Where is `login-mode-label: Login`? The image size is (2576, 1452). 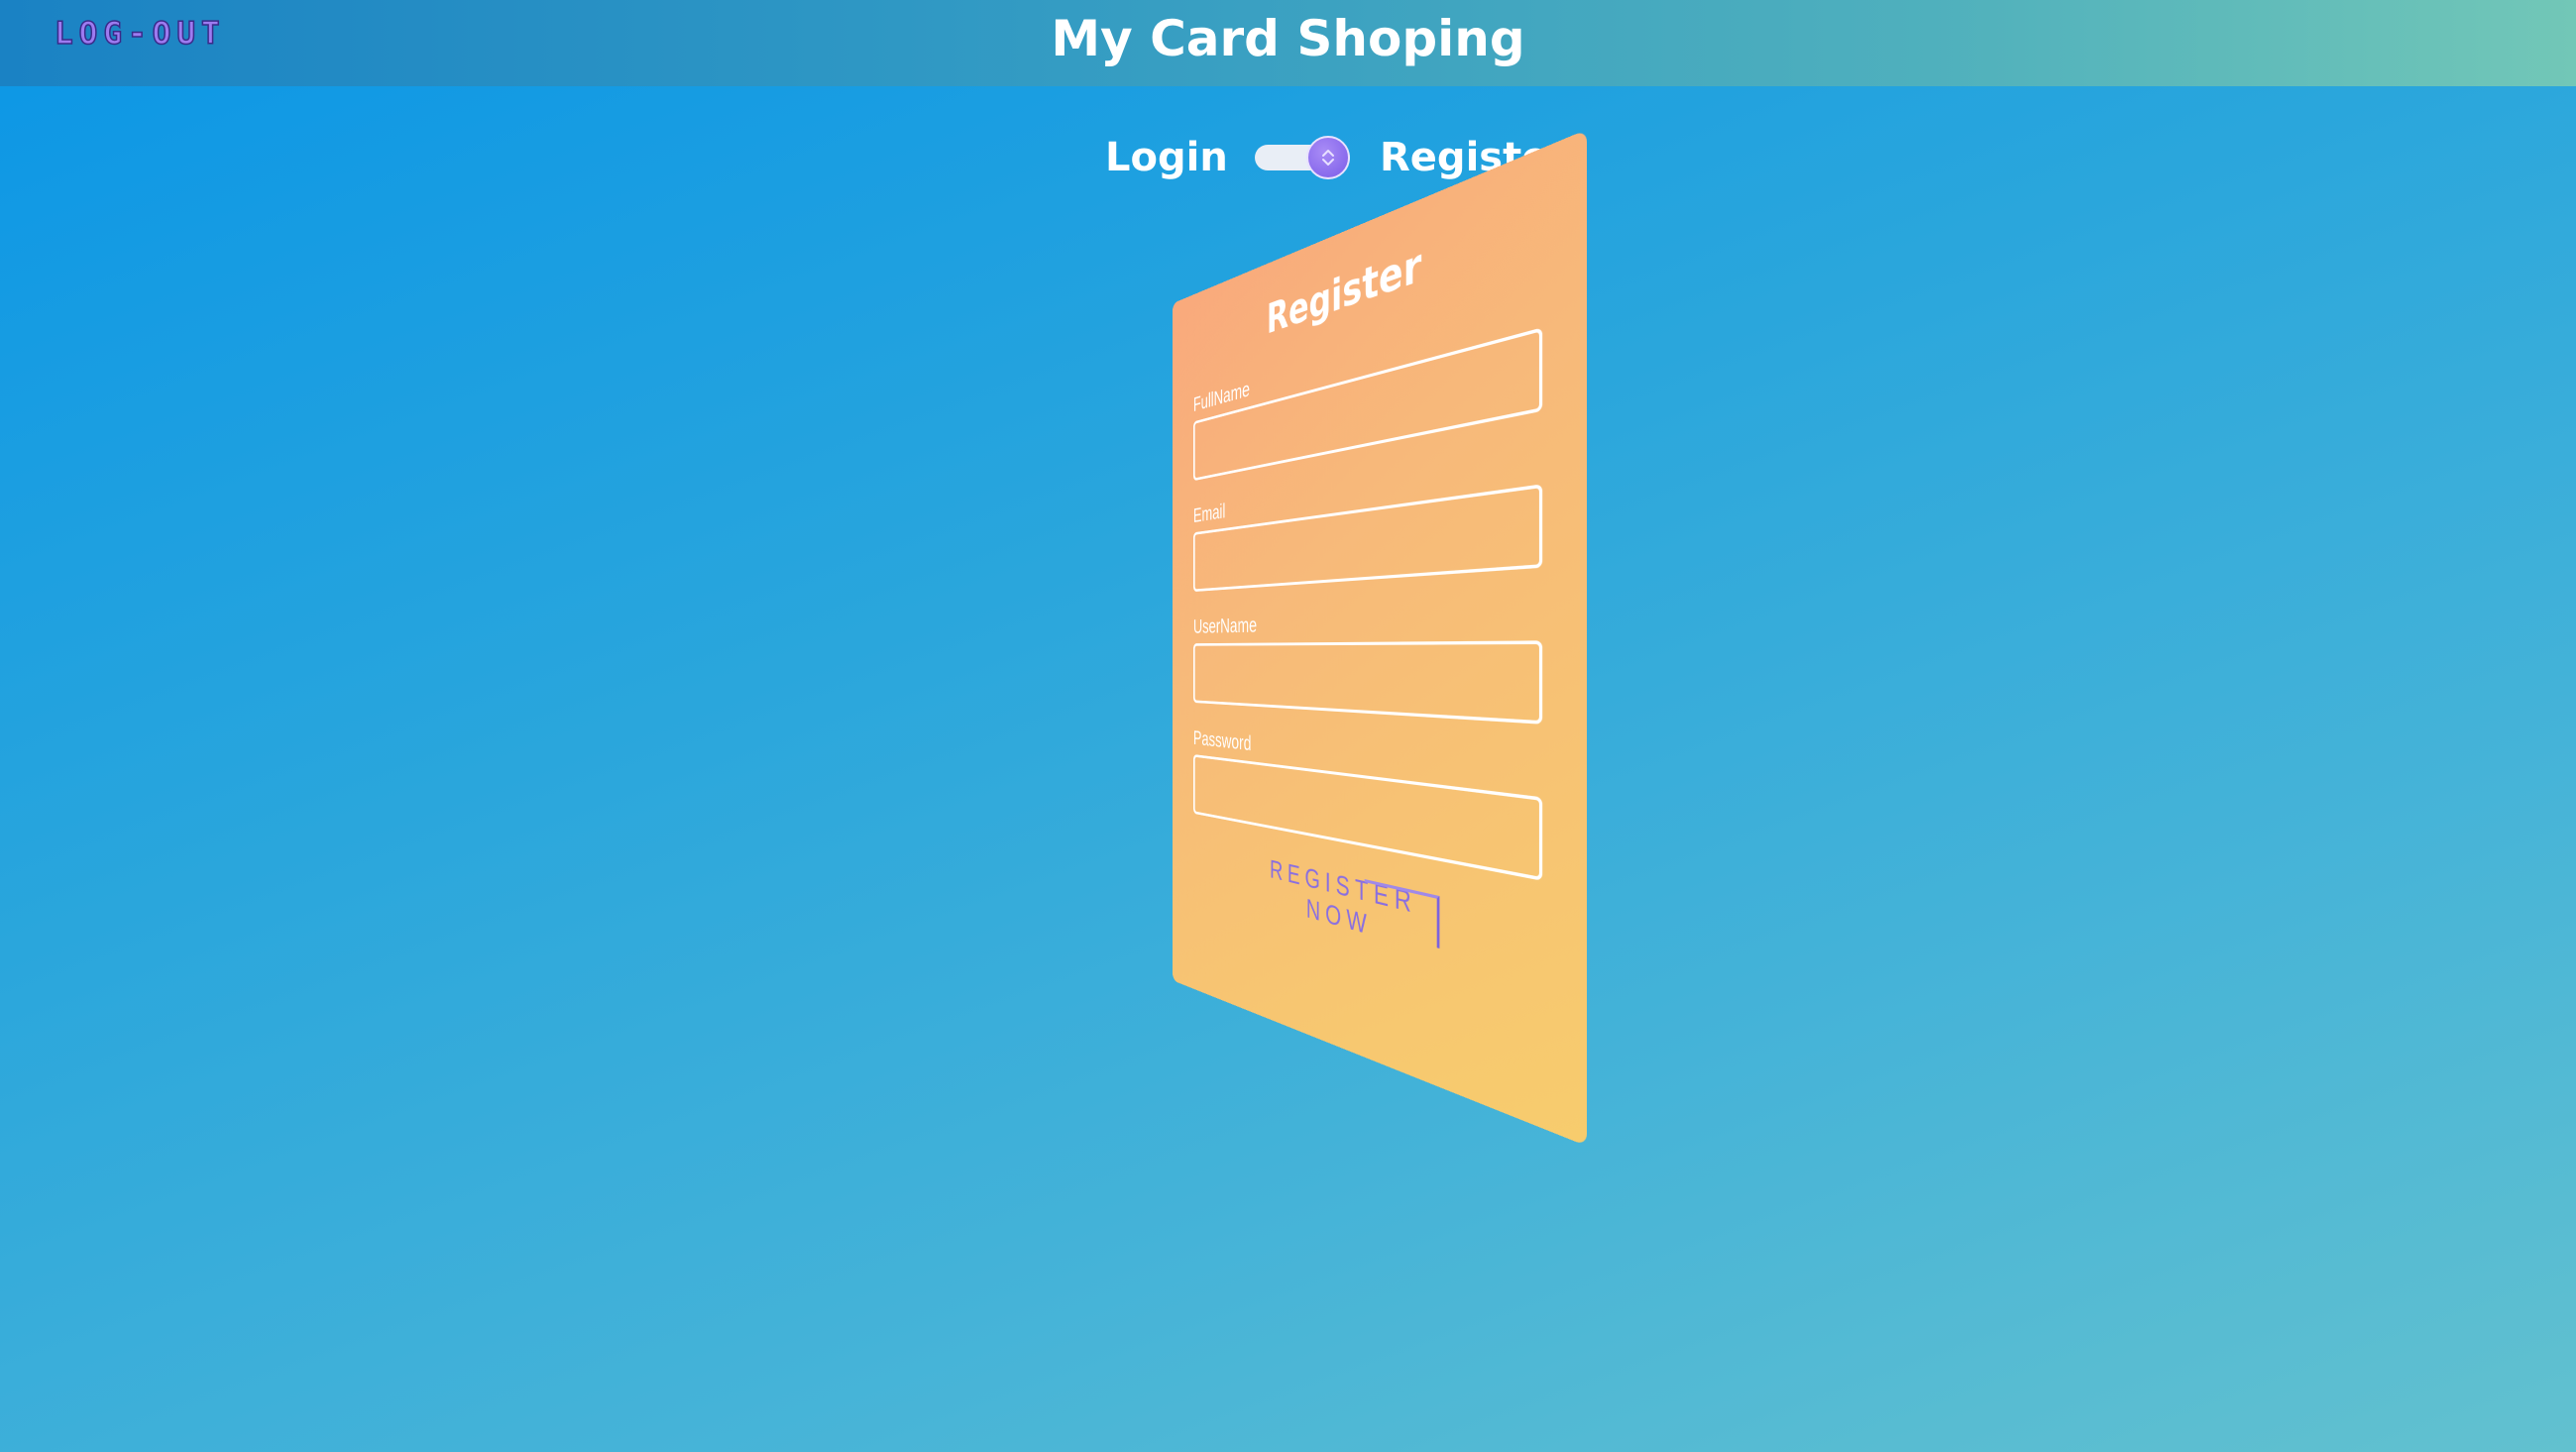 login-mode-label: Login is located at coordinates (1166, 157).